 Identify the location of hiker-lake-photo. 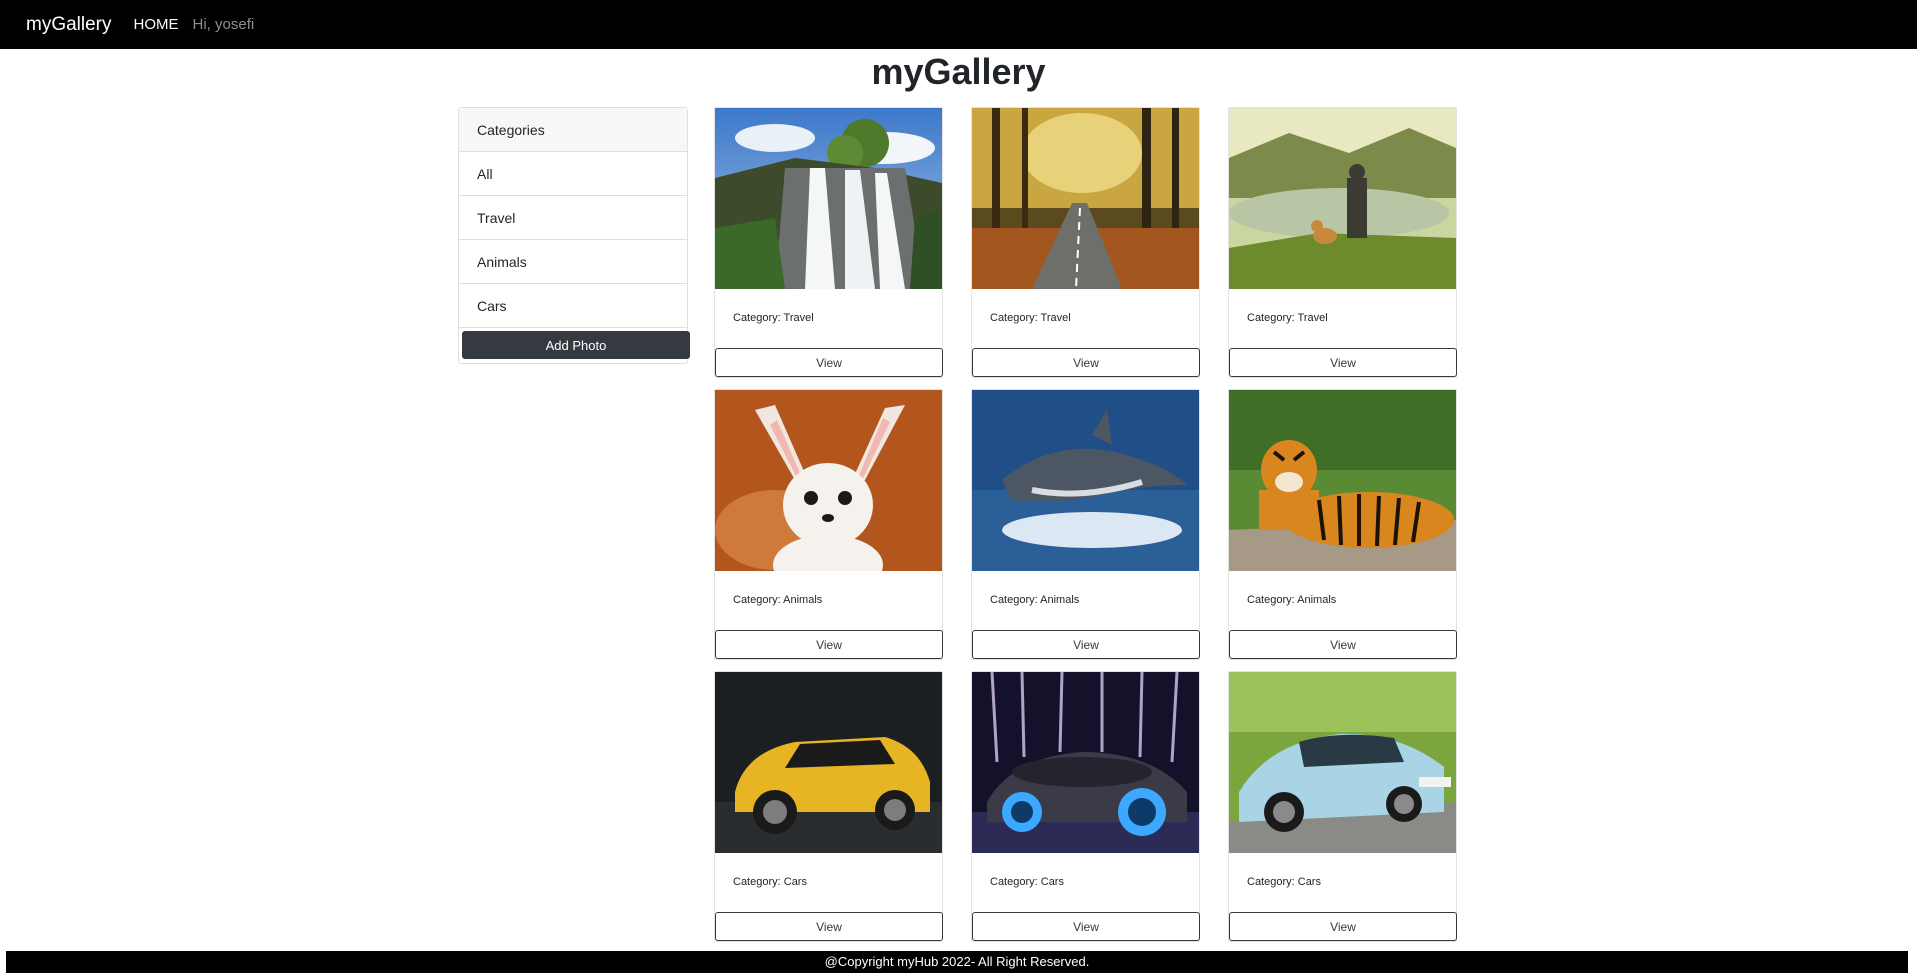
(1342, 198).